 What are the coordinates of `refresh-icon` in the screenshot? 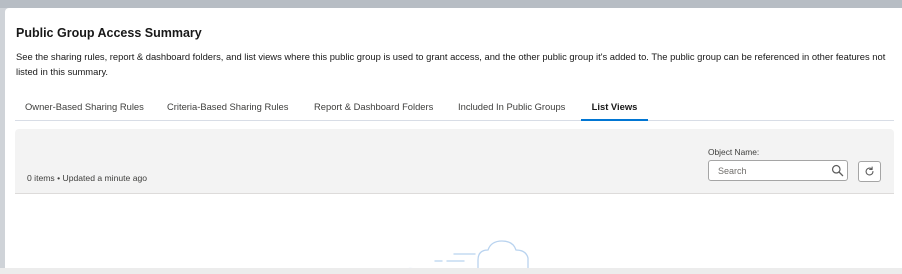 It's located at (869, 171).